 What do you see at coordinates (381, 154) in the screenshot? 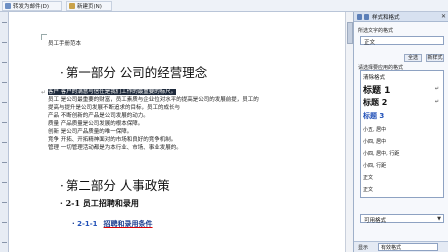
I see `style-item-label: 小四, 居中, 行距` at bounding box center [381, 154].